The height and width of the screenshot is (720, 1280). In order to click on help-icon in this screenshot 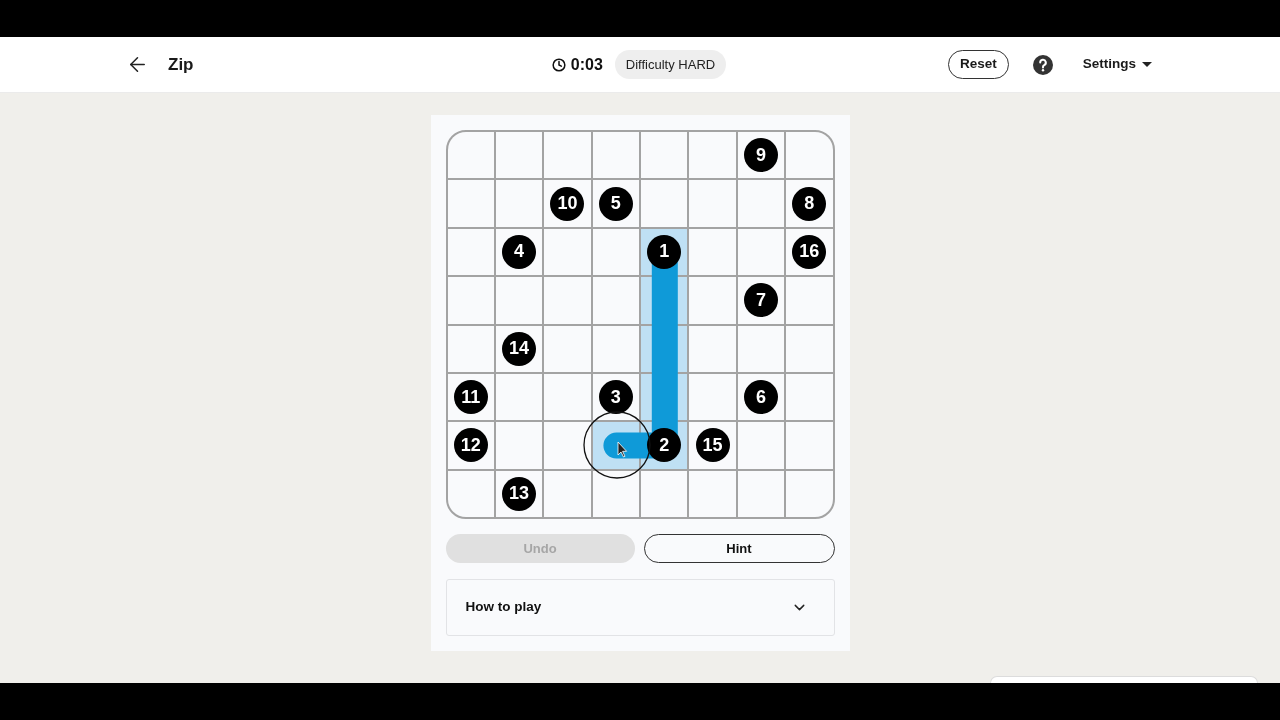, I will do `click(1042, 64)`.